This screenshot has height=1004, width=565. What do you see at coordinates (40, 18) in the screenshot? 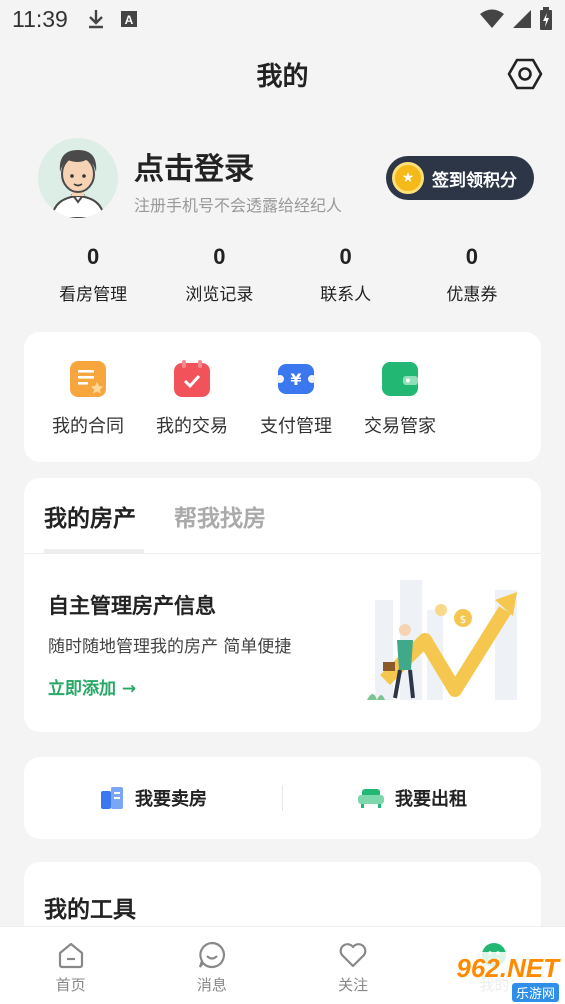
I see `status-time: 11:39` at bounding box center [40, 18].